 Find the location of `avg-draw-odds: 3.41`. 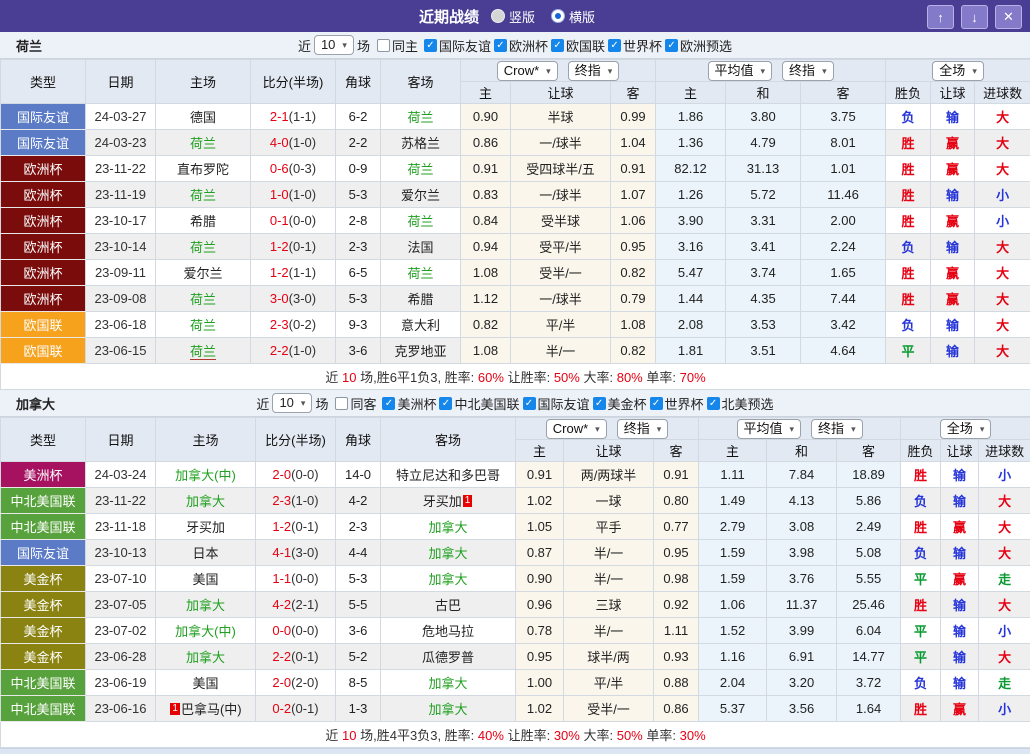

avg-draw-odds: 3.41 is located at coordinates (763, 247).